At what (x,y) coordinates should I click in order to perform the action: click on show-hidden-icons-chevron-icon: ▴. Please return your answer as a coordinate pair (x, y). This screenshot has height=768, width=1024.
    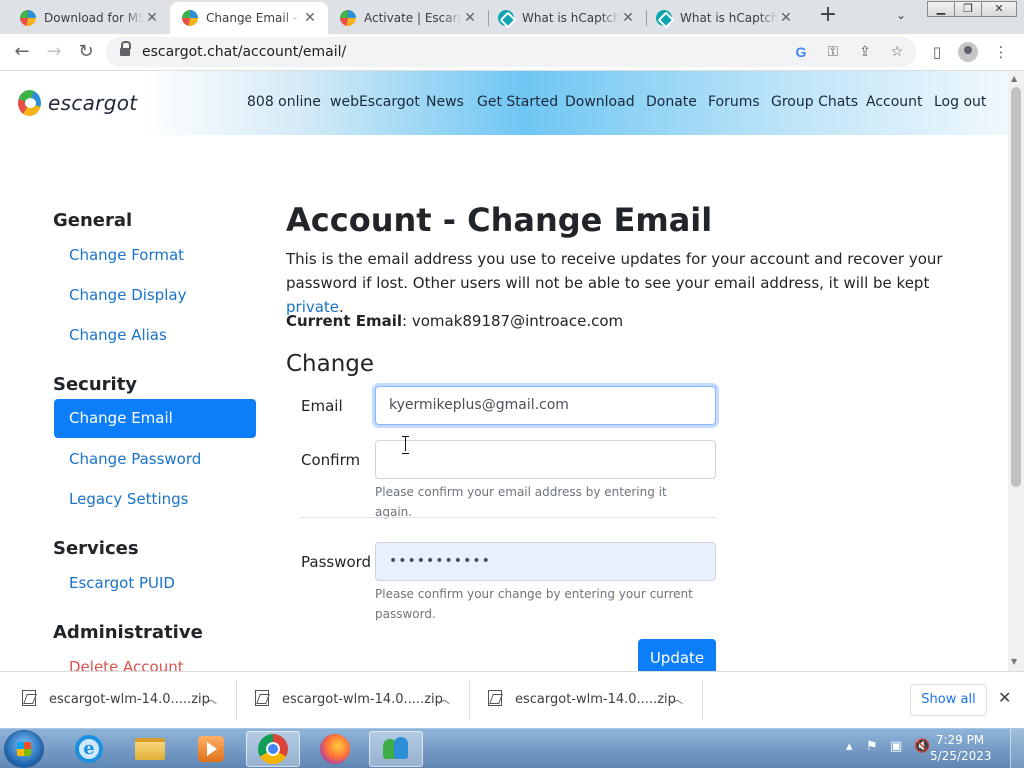
    Looking at the image, I should click on (849, 746).